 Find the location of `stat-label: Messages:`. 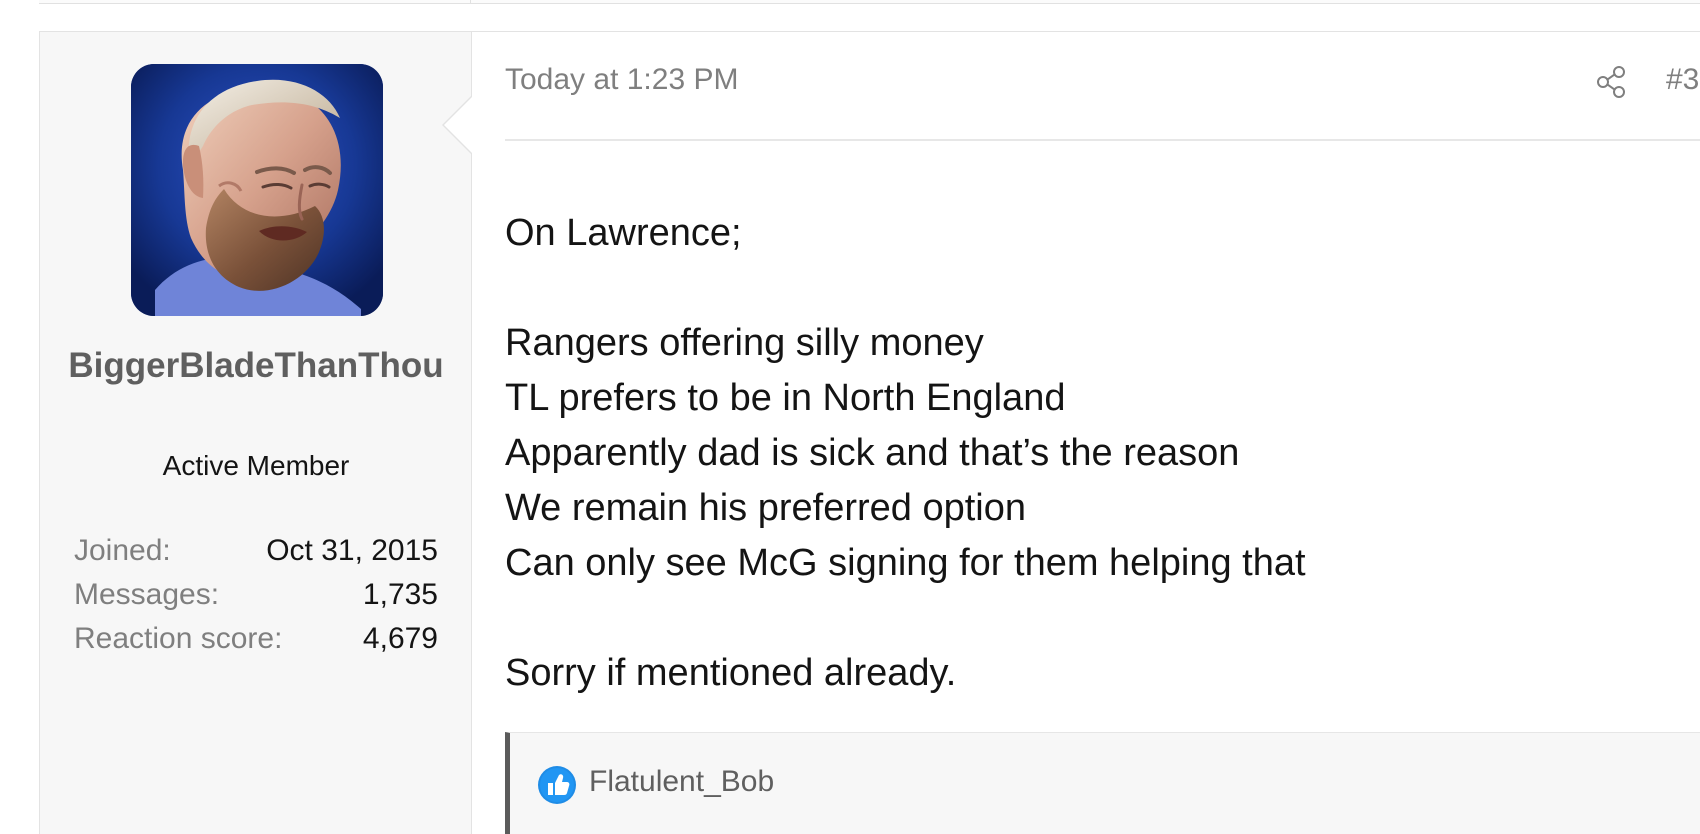

stat-label: Messages: is located at coordinates (147, 594).